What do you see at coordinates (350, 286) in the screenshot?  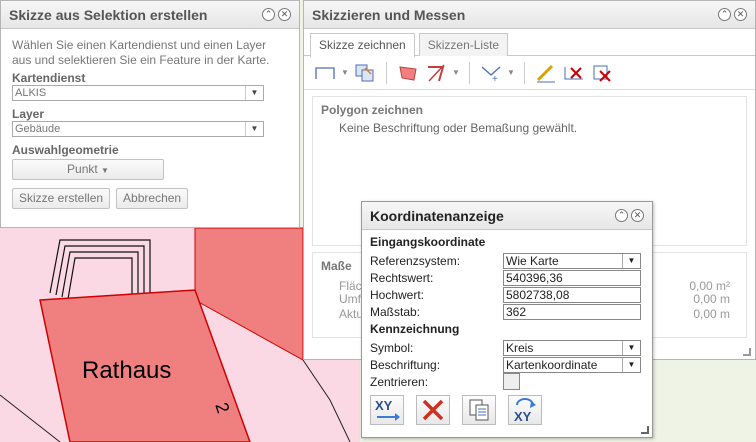 I see `masse-label: Fläc` at bounding box center [350, 286].